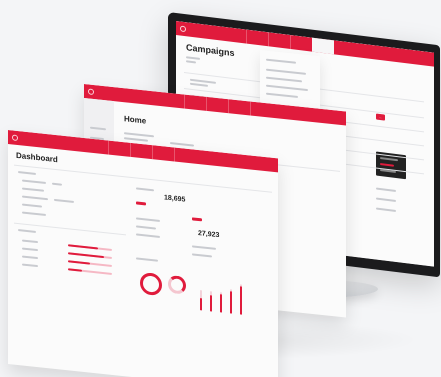 The width and height of the screenshot is (441, 377). What do you see at coordinates (175, 199) in the screenshot?
I see `kpi-value: 18,695` at bounding box center [175, 199].